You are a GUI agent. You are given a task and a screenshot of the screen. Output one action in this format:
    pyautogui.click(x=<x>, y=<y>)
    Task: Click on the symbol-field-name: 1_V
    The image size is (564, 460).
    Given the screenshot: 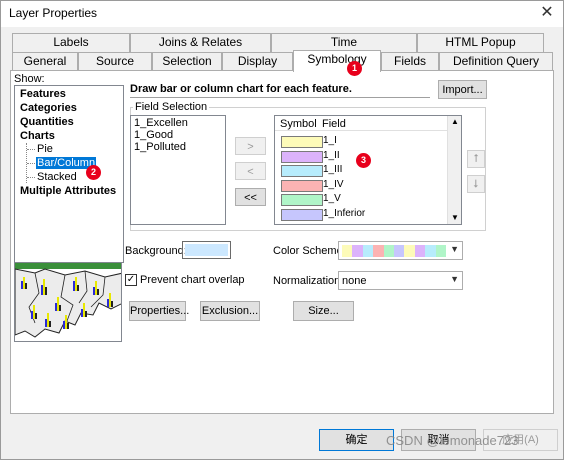 What is the action you would take?
    pyautogui.click(x=332, y=198)
    